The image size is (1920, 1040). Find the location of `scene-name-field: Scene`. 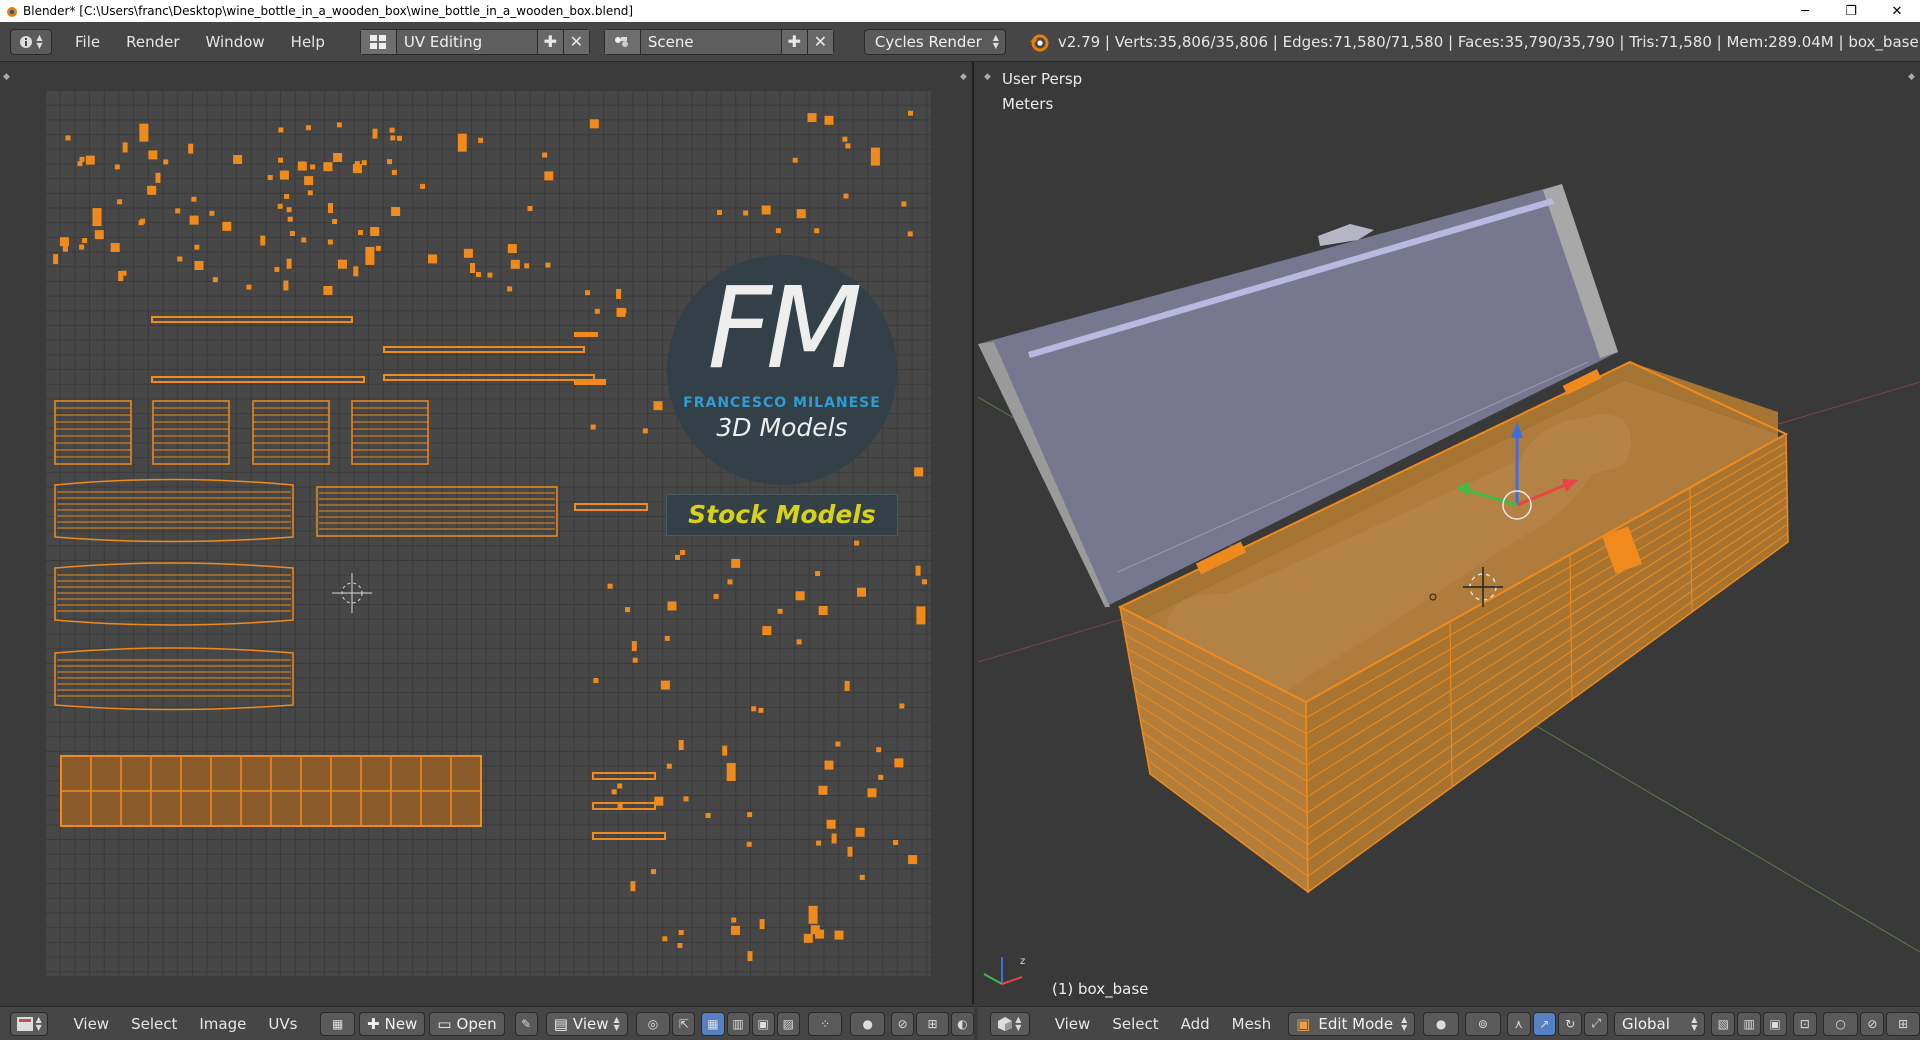

scene-name-field: Scene is located at coordinates (710, 41).